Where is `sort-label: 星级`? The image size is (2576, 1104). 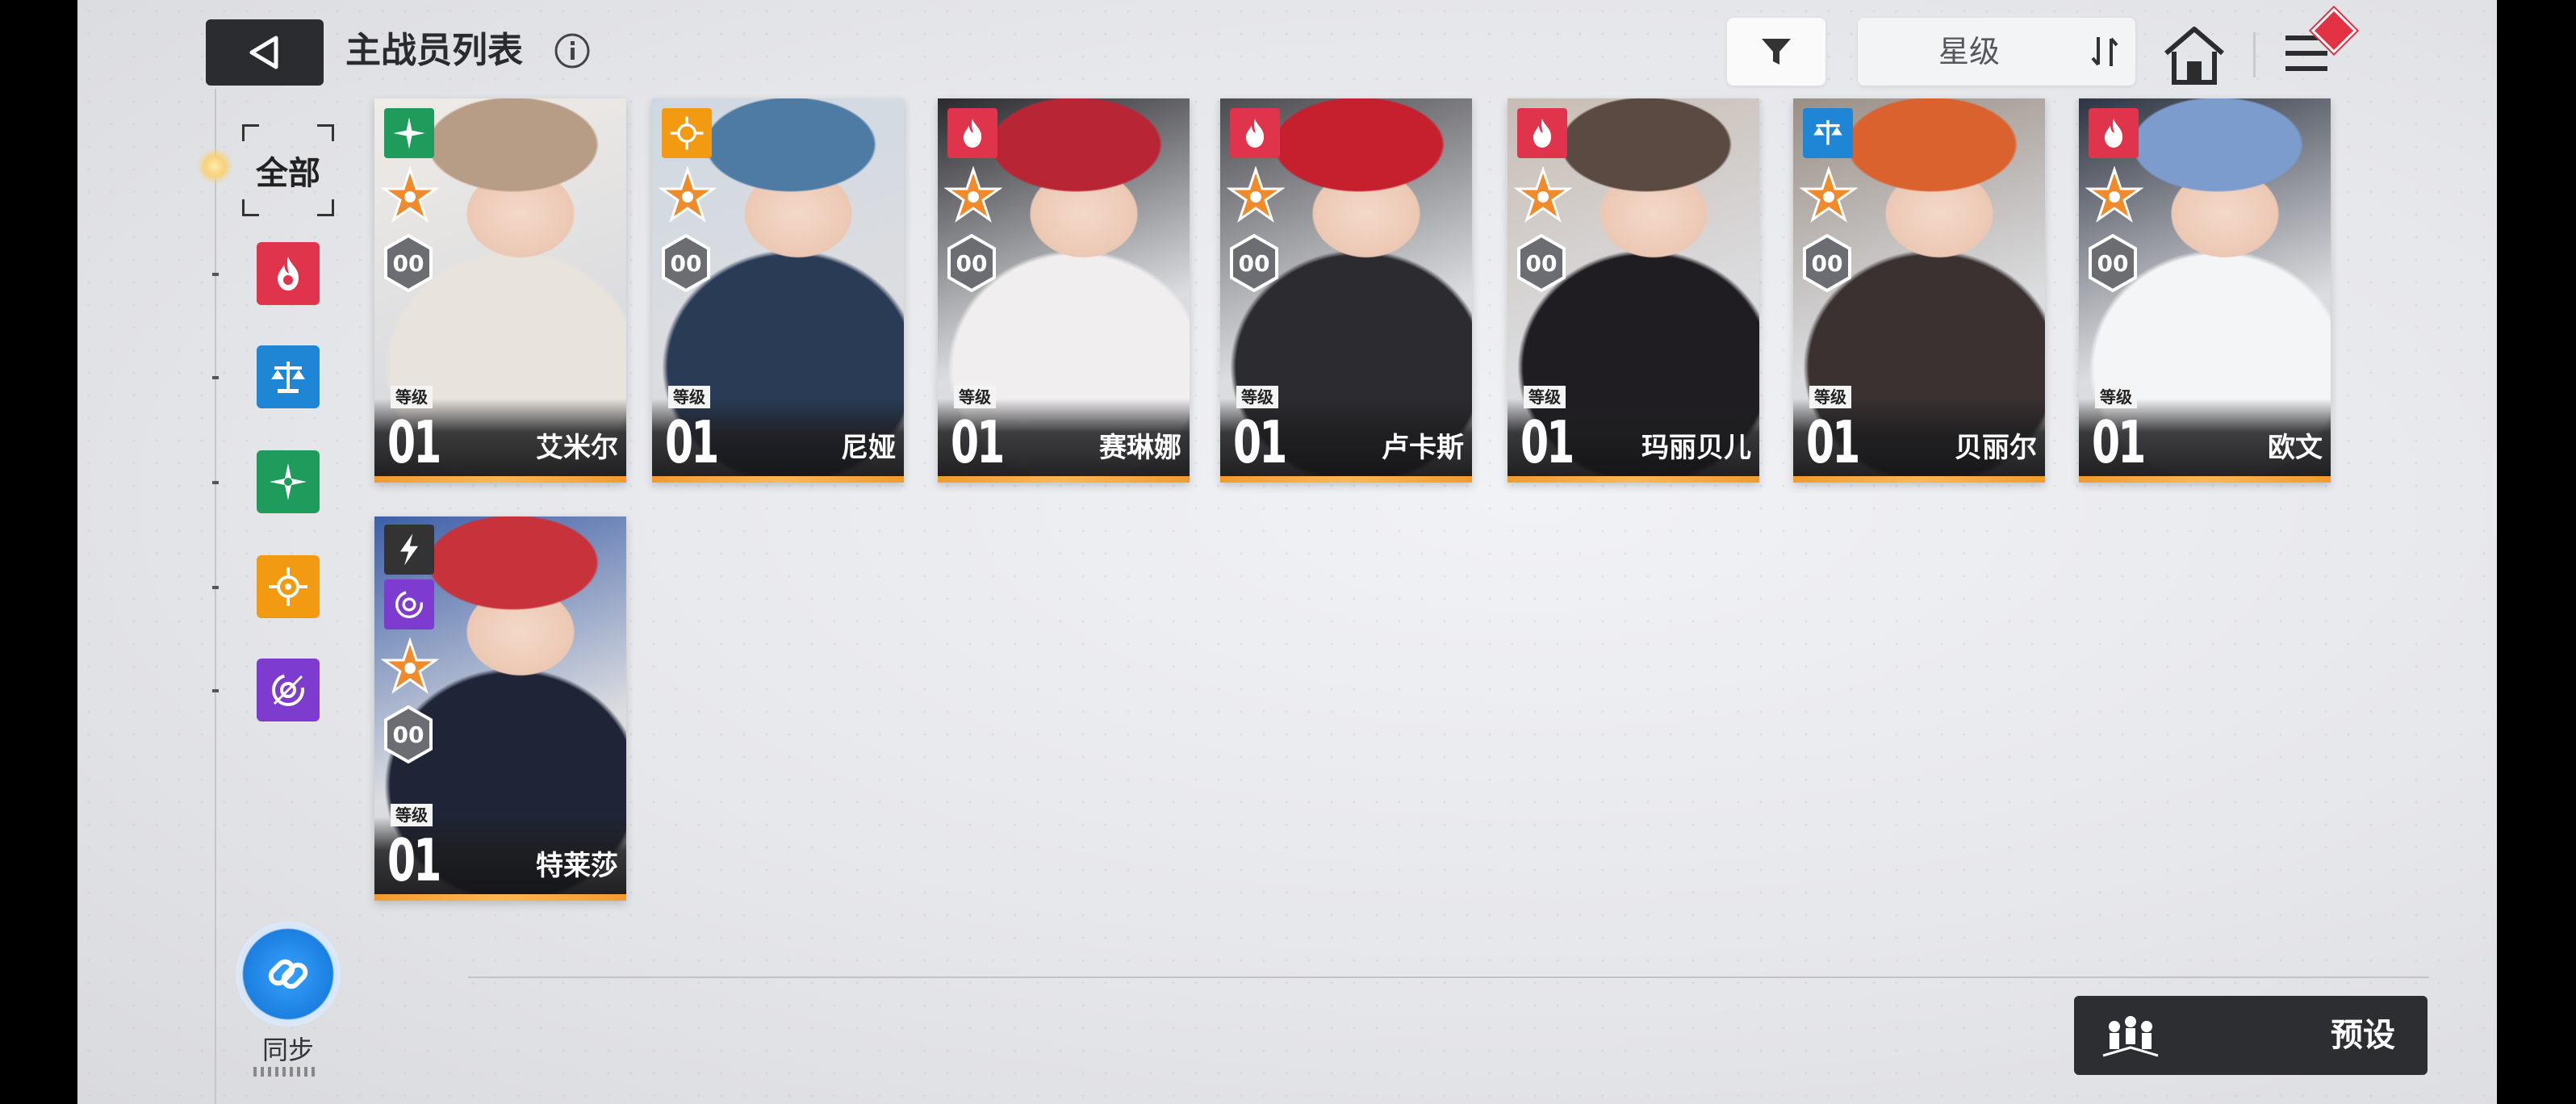
sort-label: 星级 is located at coordinates (1969, 51).